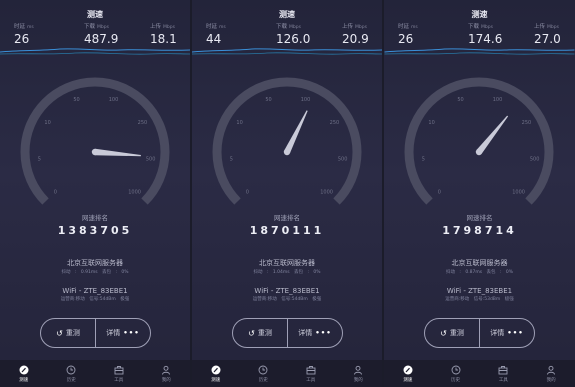 Image resolution: width=575 pixels, height=387 pixels. Describe the element at coordinates (216, 27) in the screenshot. I see `ping-label: 时延 ms` at that location.